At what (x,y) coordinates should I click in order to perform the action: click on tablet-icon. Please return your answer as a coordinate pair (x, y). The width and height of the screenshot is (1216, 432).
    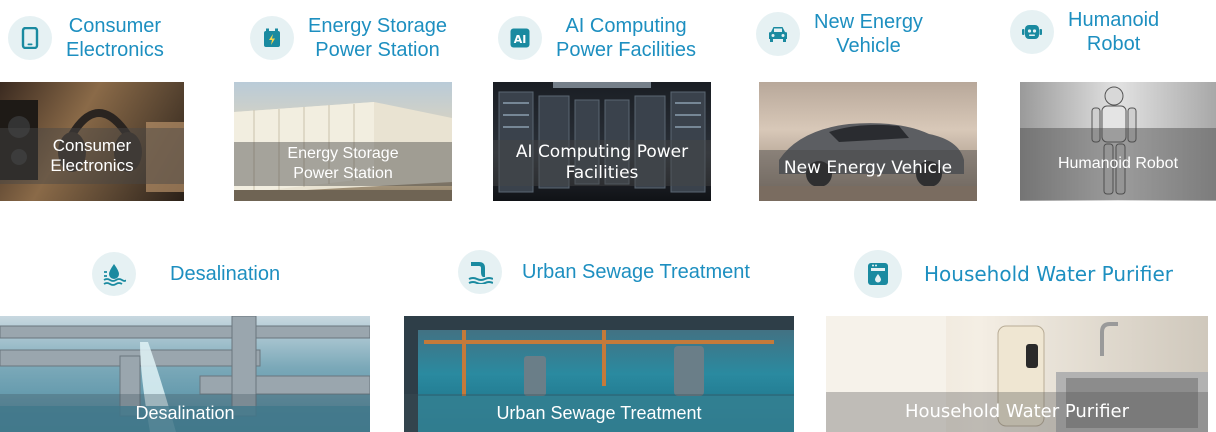
    Looking at the image, I should click on (30, 38).